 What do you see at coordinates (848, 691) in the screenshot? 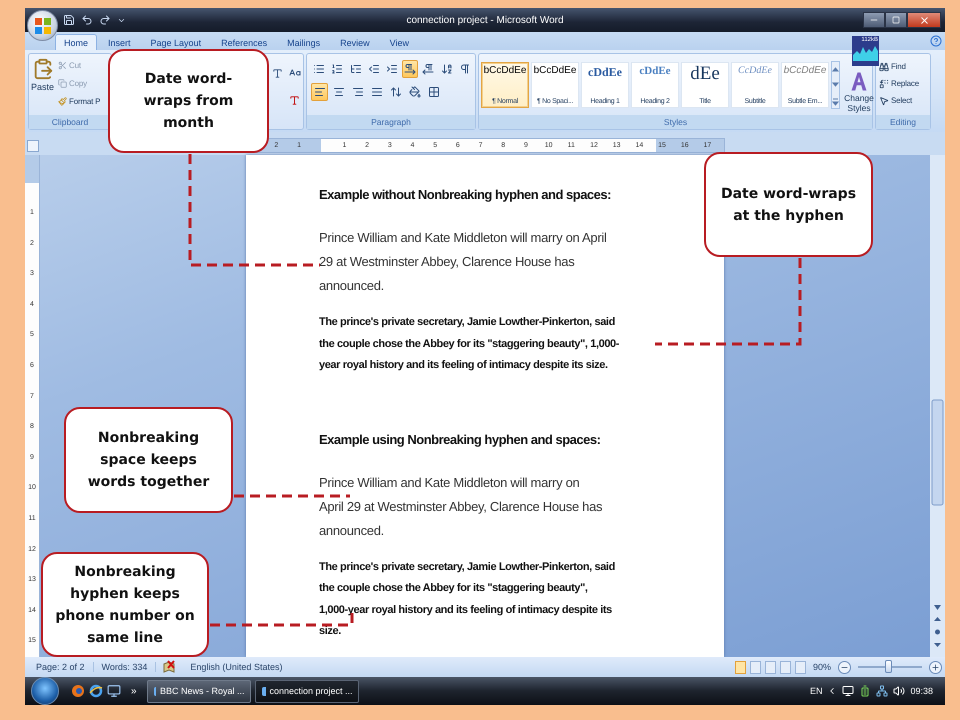
I see `monitor-icon` at bounding box center [848, 691].